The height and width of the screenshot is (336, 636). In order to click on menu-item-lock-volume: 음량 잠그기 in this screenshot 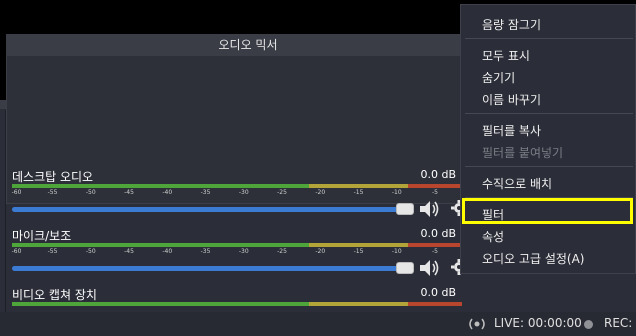, I will do `click(511, 24)`.